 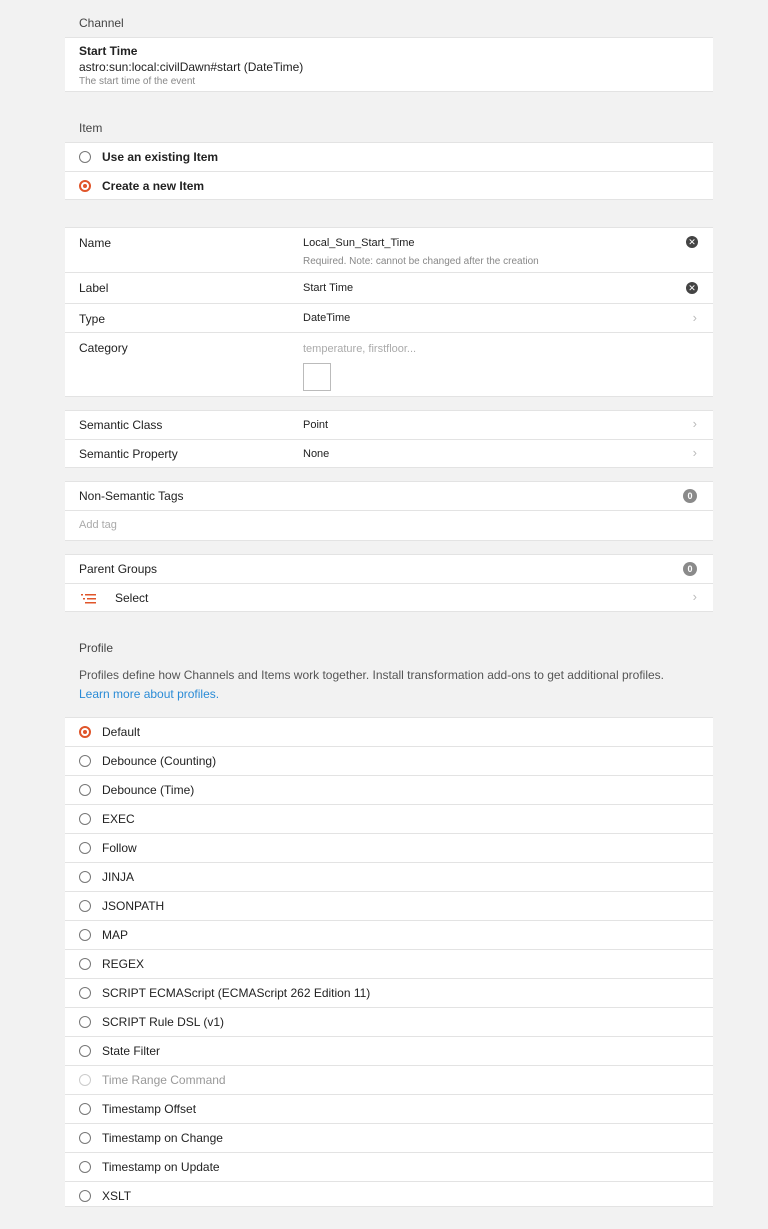 I want to click on groups-select-label: Select, so click(x=132, y=598).